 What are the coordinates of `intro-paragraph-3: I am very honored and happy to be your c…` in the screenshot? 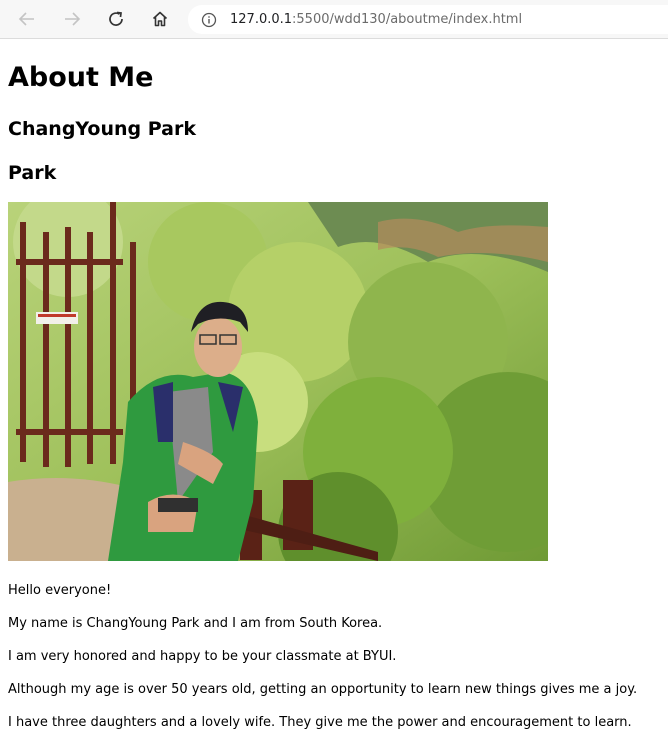 It's located at (202, 656).